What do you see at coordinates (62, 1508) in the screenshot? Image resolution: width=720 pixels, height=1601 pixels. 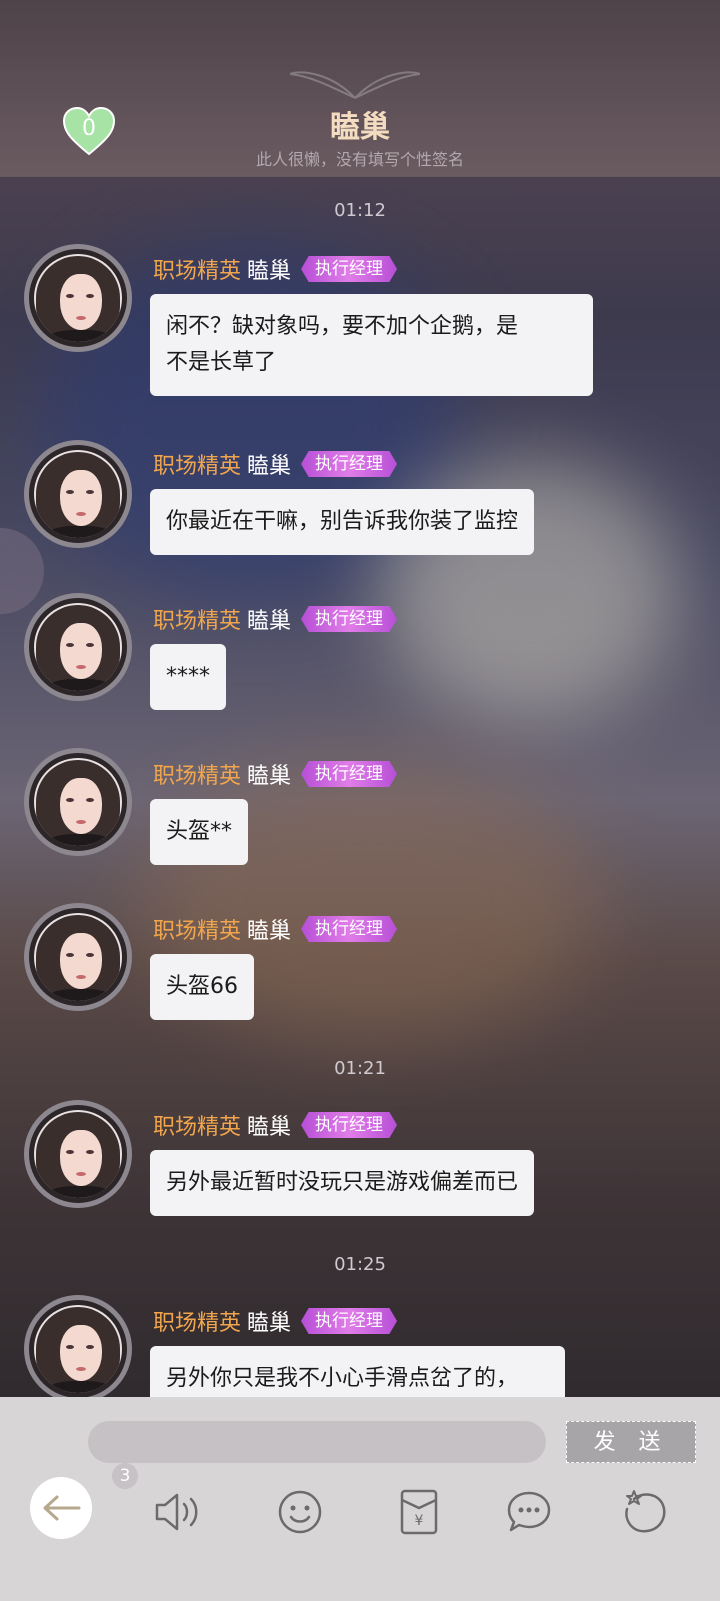 I see `back-arrow-icon` at bounding box center [62, 1508].